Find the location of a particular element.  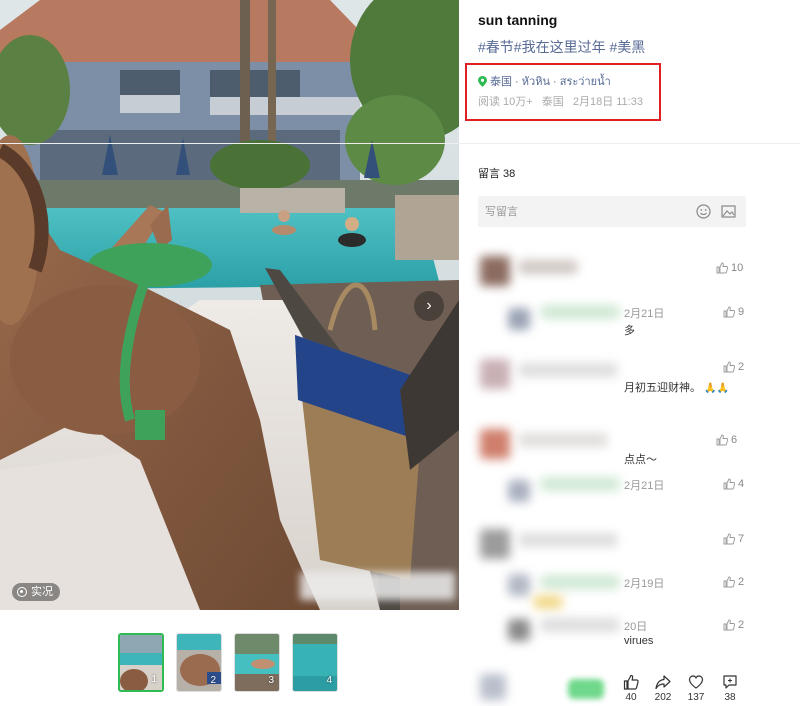

share-count: 202 is located at coordinates (663, 697).